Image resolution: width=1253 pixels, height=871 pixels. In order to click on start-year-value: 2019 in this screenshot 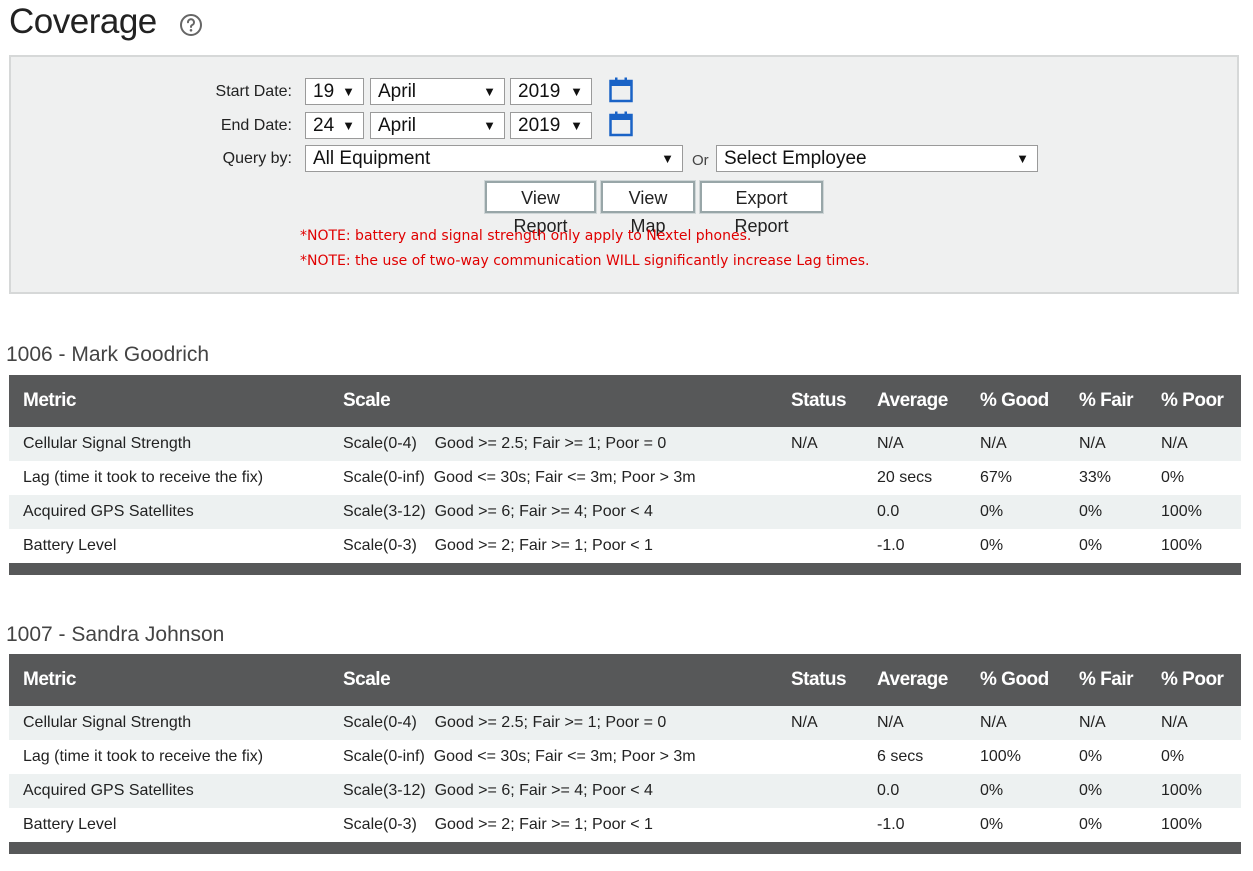, I will do `click(539, 91)`.